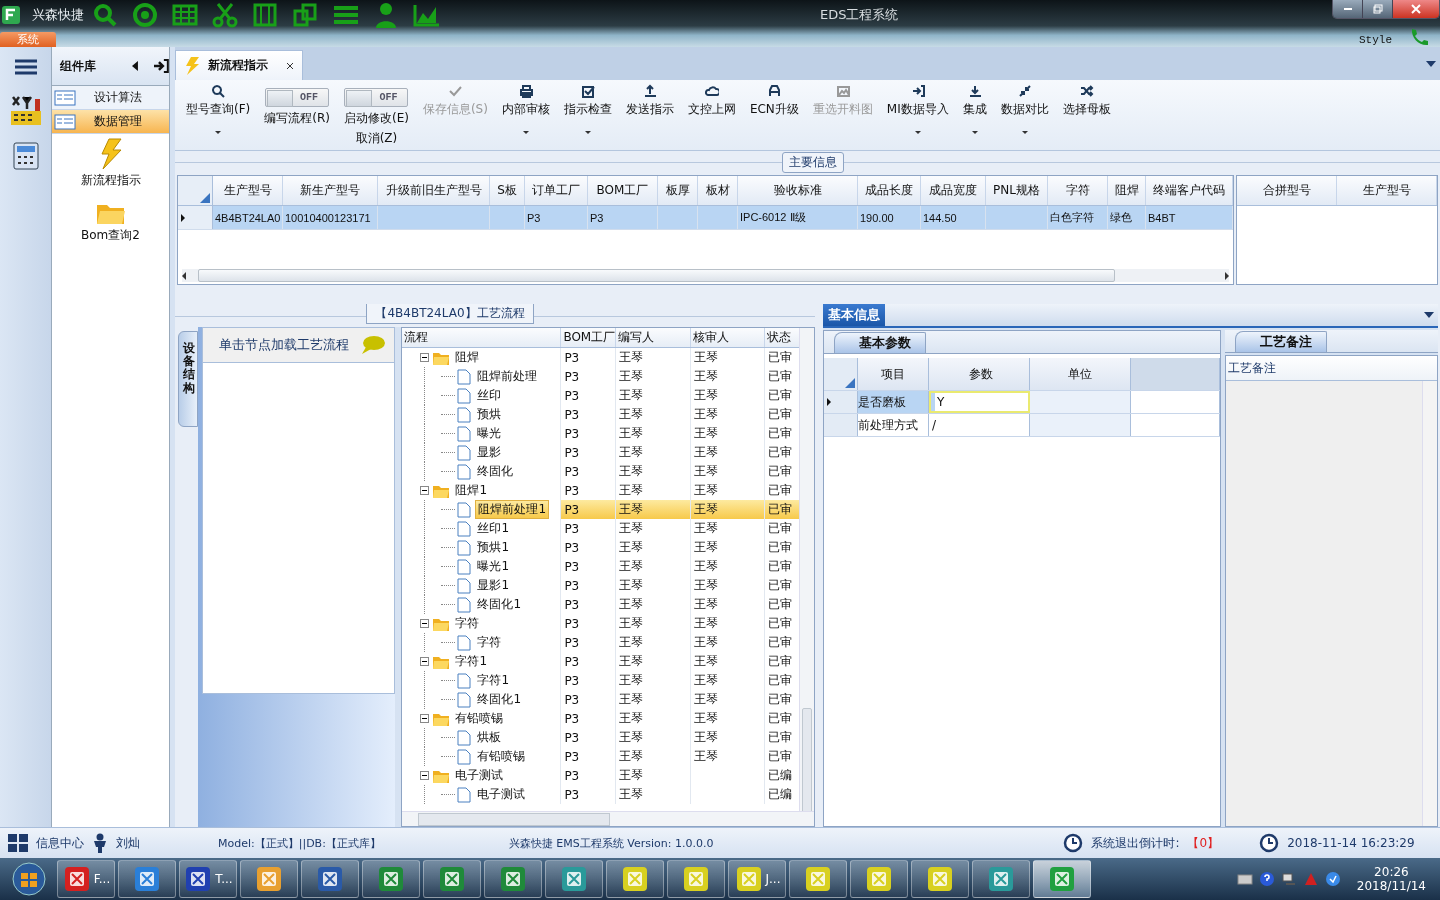 The height and width of the screenshot is (900, 1440). I want to click on ribbon-button: 选择母板, so click(1086, 99).